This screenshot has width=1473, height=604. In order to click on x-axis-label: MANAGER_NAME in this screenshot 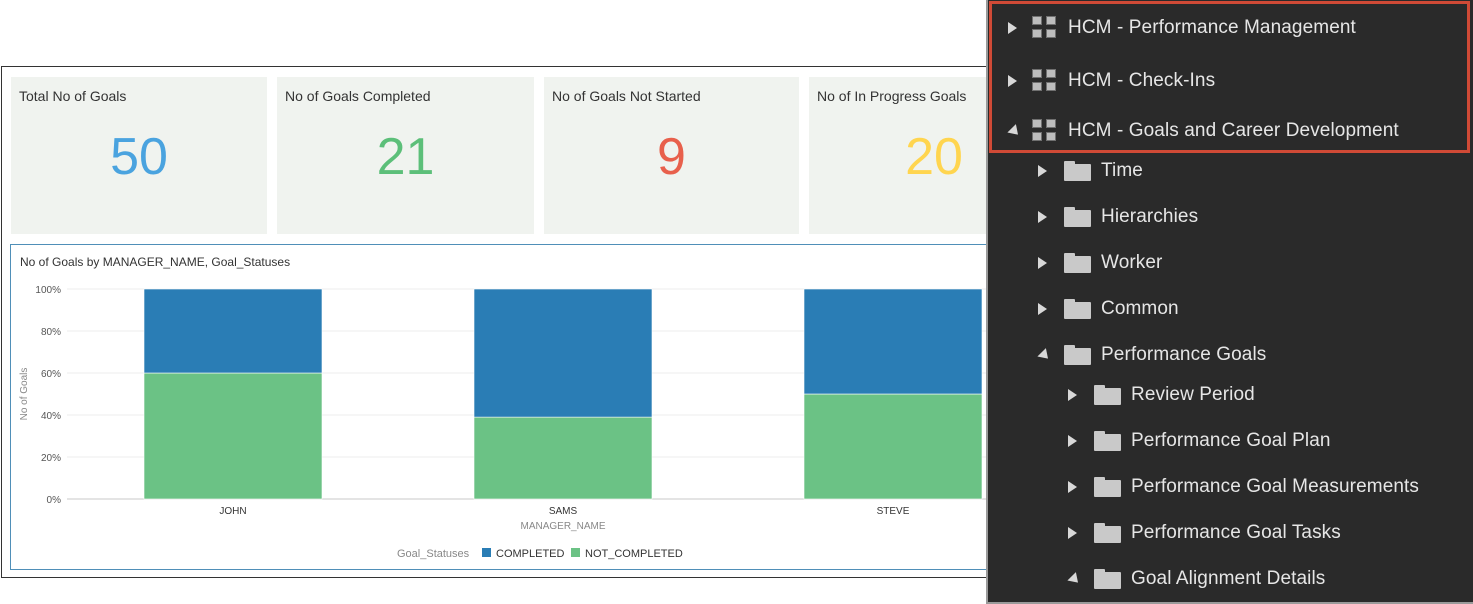, I will do `click(562, 526)`.